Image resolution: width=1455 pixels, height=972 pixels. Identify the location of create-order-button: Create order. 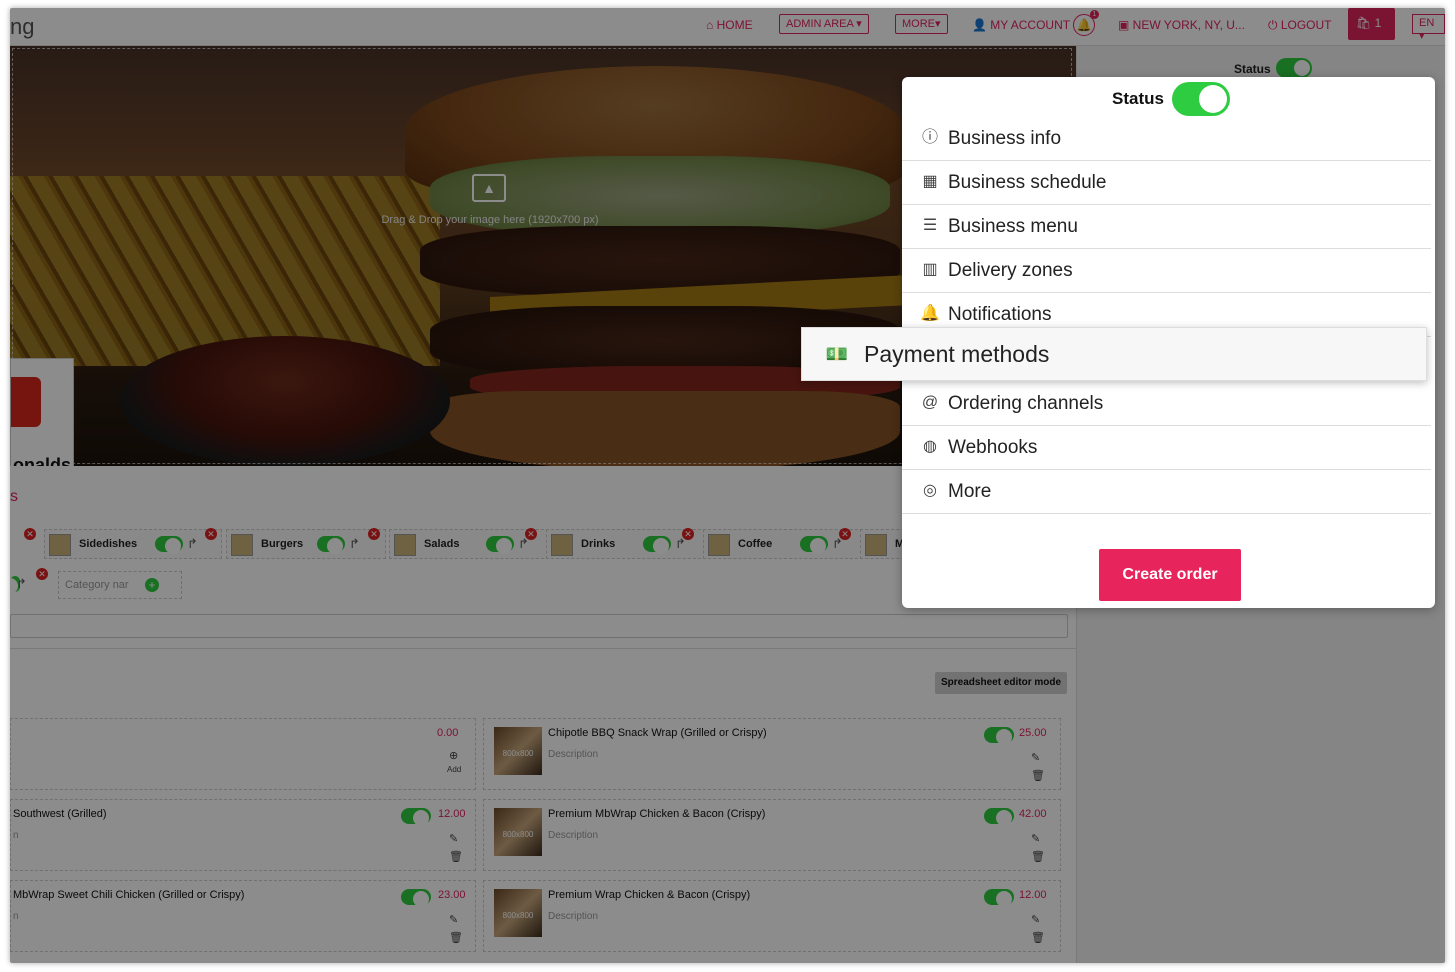
(1170, 575).